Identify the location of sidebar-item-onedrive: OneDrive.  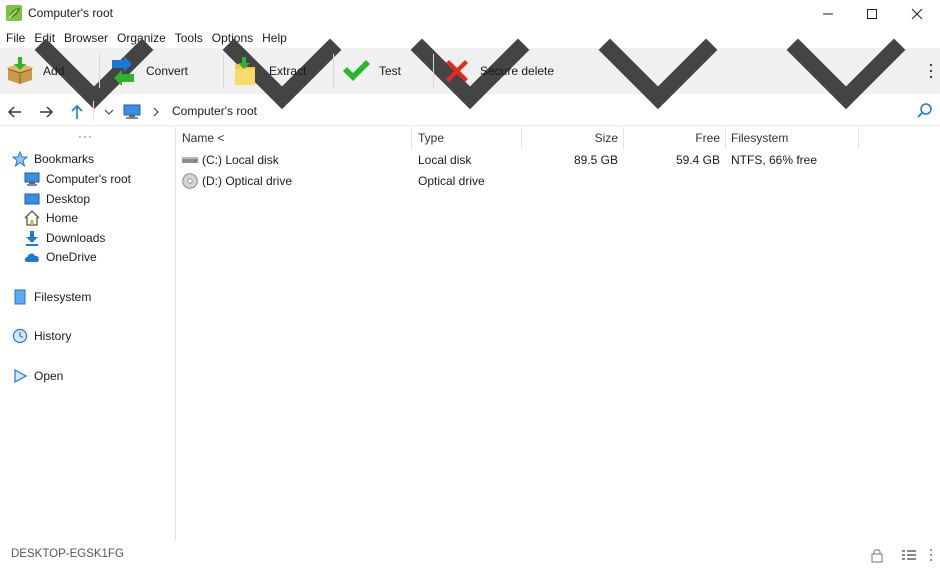
(60, 257).